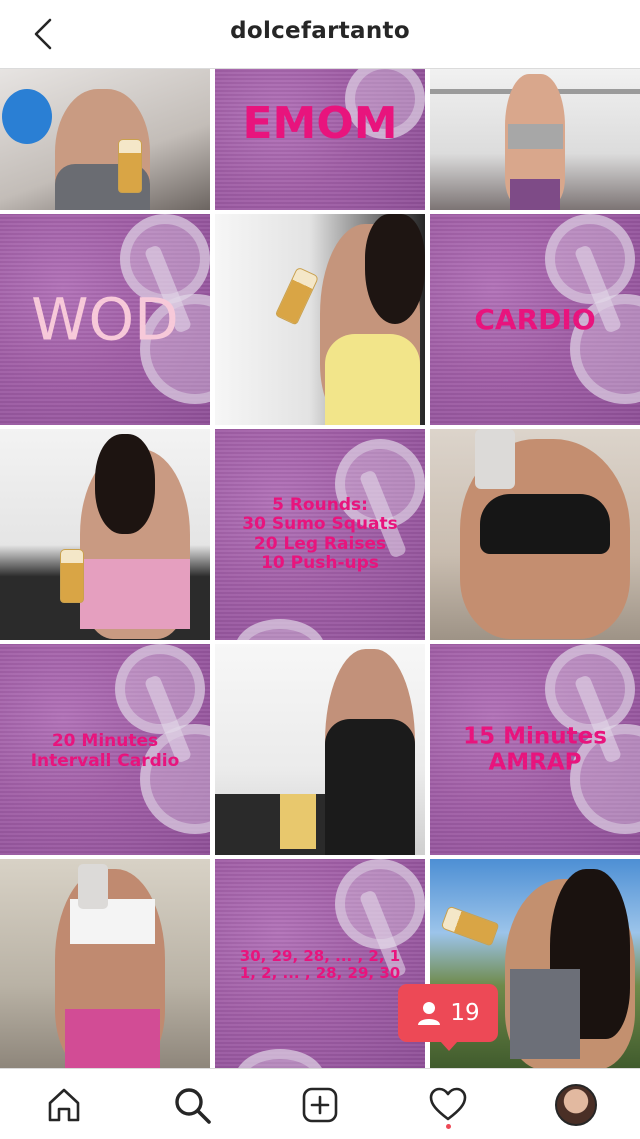  I want to click on bottom-tab-bar, so click(320, 1103).